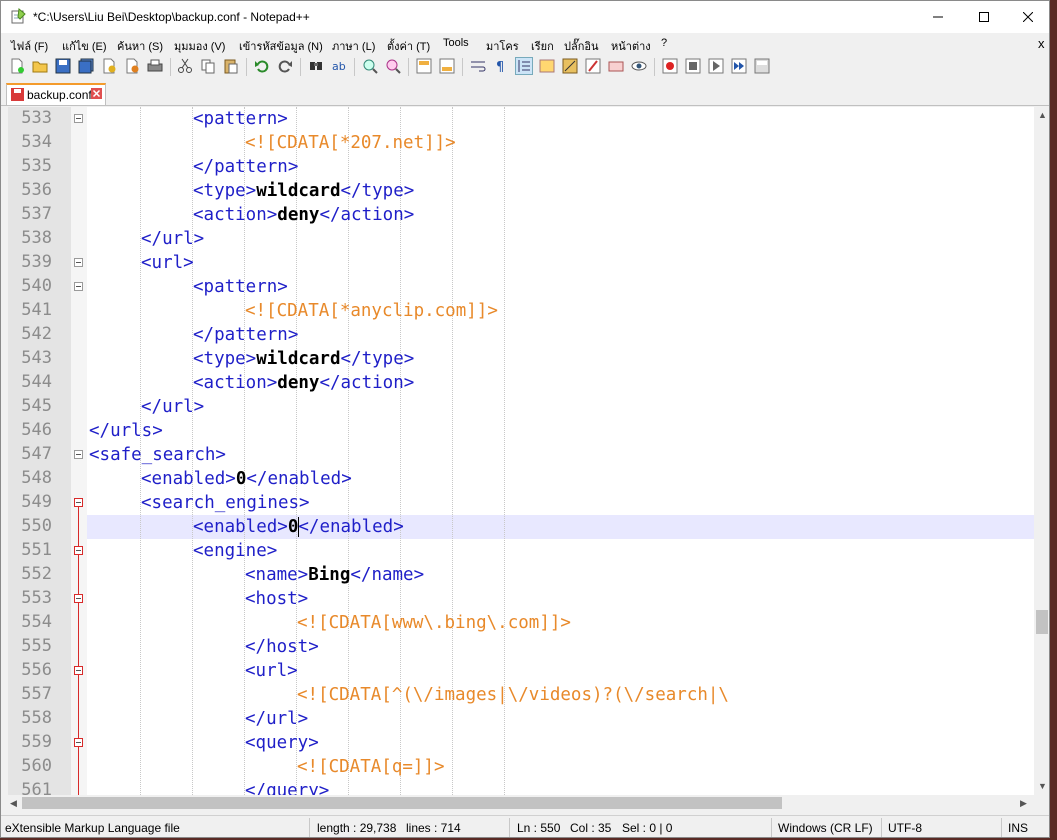 Image resolution: width=1057 pixels, height=840 pixels. Describe the element at coordinates (84, 46) in the screenshot. I see `menu-edit: แก้ไข (E)` at that location.